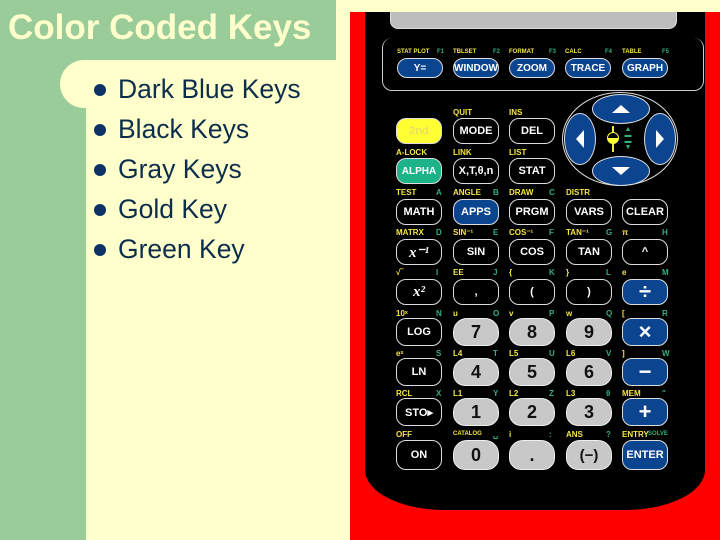  I want to click on key-secondary-label: T, so click(495, 353).